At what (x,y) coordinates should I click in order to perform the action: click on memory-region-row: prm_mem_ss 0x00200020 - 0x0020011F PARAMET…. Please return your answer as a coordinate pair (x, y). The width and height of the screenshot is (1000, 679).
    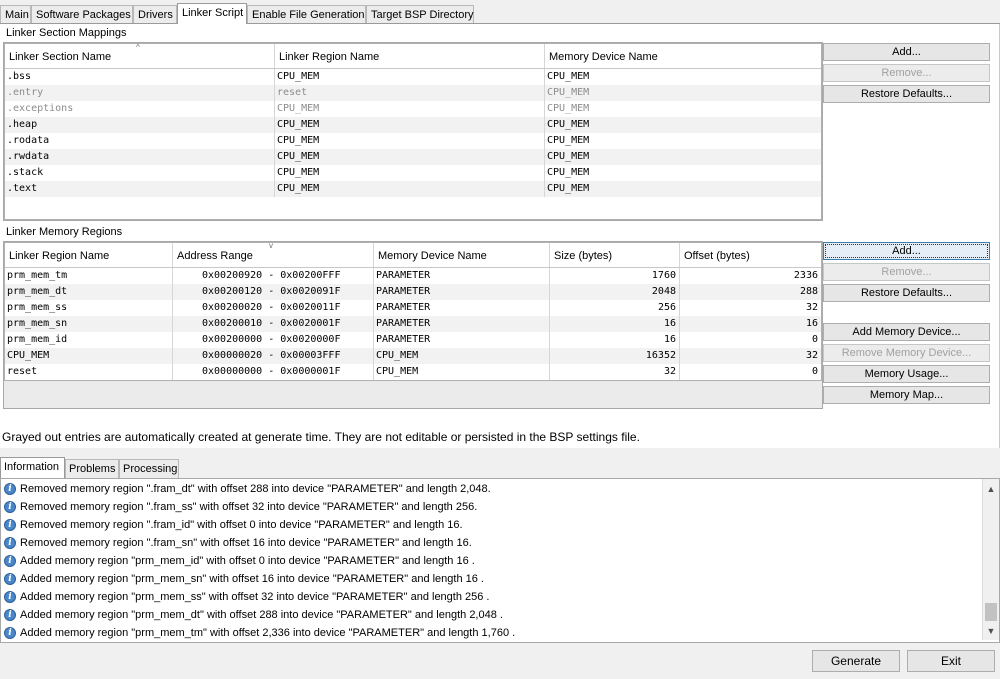
    Looking at the image, I should click on (413, 308).